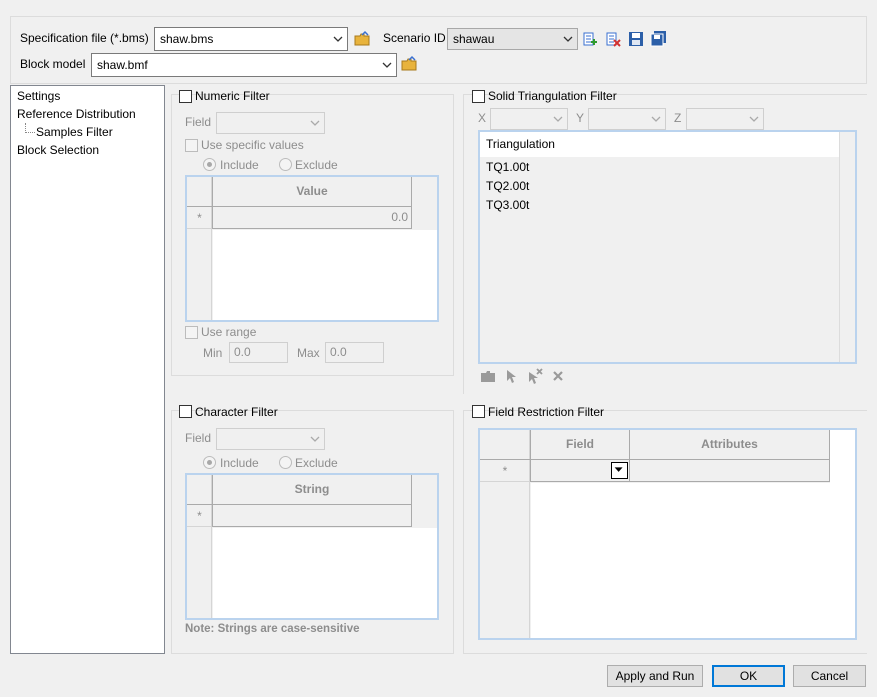 This screenshot has height=697, width=877. I want to click on character-exclude-radio, so click(285, 462).